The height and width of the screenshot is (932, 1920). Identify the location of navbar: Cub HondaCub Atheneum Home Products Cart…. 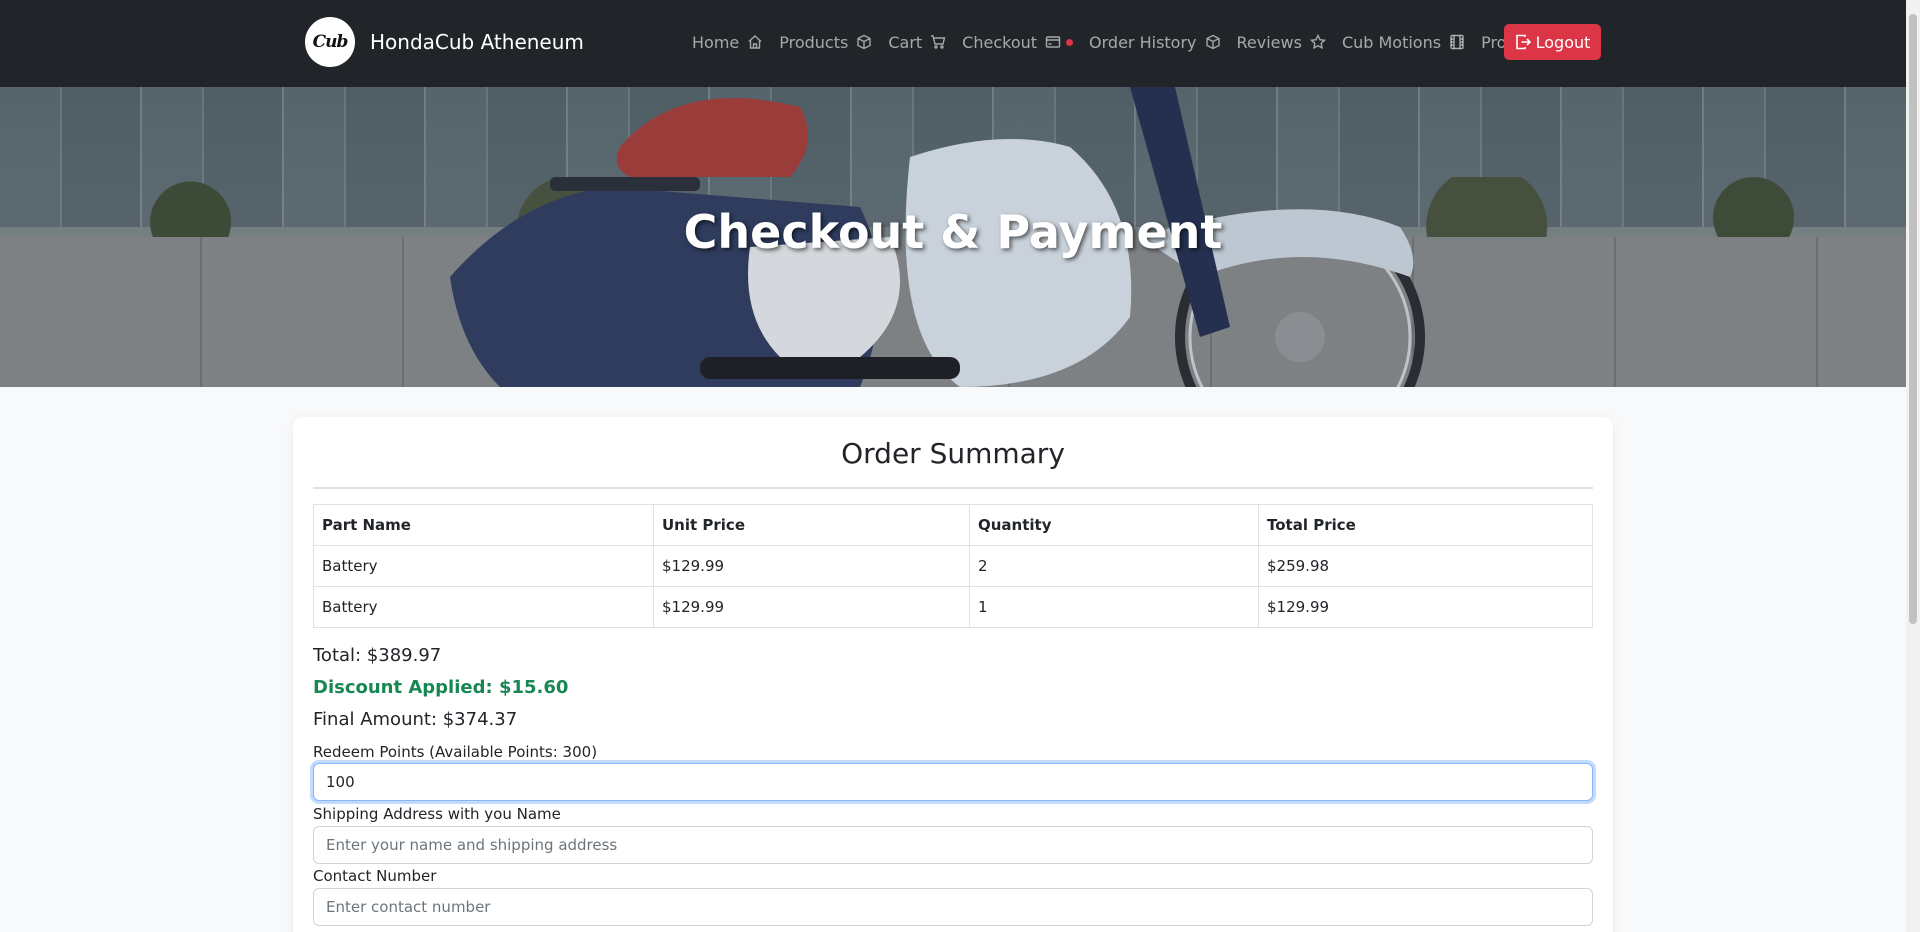
(953, 43).